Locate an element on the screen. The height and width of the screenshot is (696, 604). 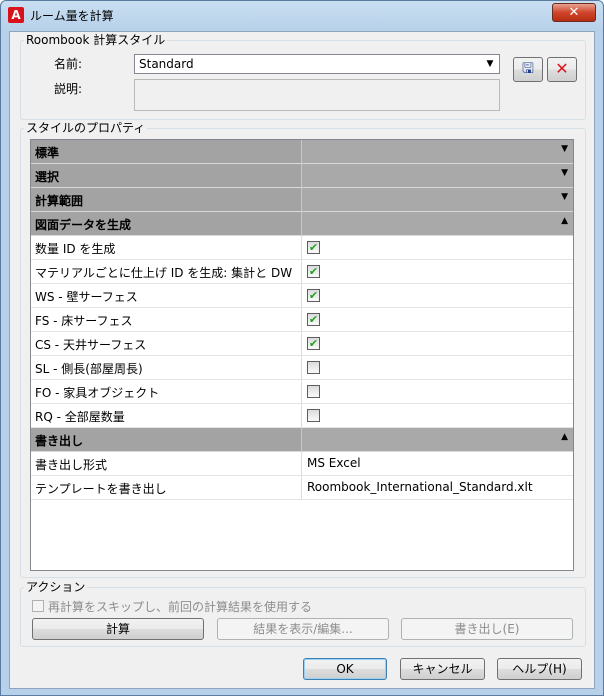
autocad-a-icon: A is located at coordinates (16, 15).